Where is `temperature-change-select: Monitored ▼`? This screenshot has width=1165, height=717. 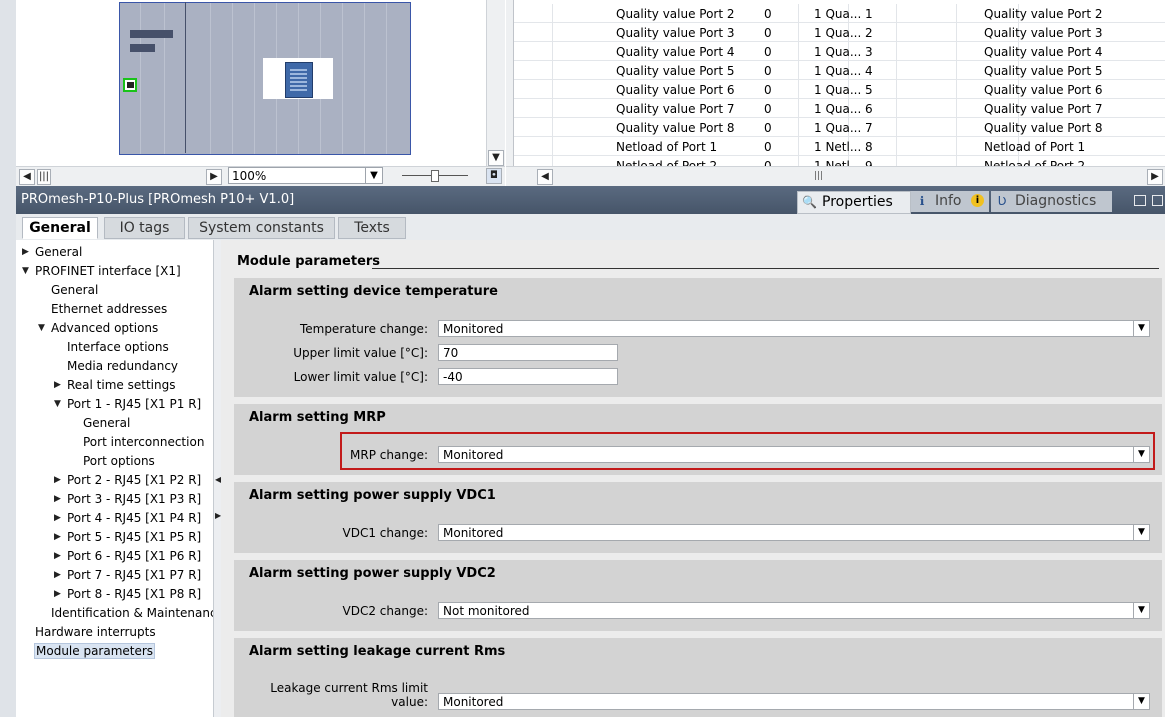
temperature-change-select: Monitored ▼ is located at coordinates (794, 328).